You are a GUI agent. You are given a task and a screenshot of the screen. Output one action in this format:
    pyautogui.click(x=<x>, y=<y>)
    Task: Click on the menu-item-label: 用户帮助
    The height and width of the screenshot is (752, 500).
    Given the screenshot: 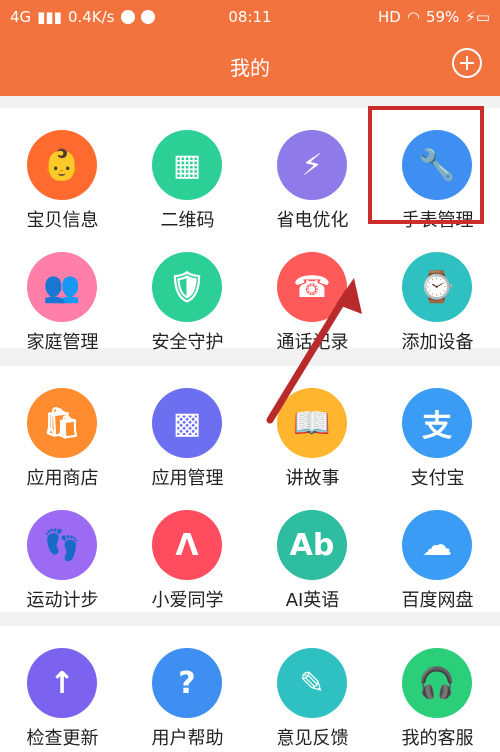 What is the action you would take?
    pyautogui.click(x=187, y=738)
    